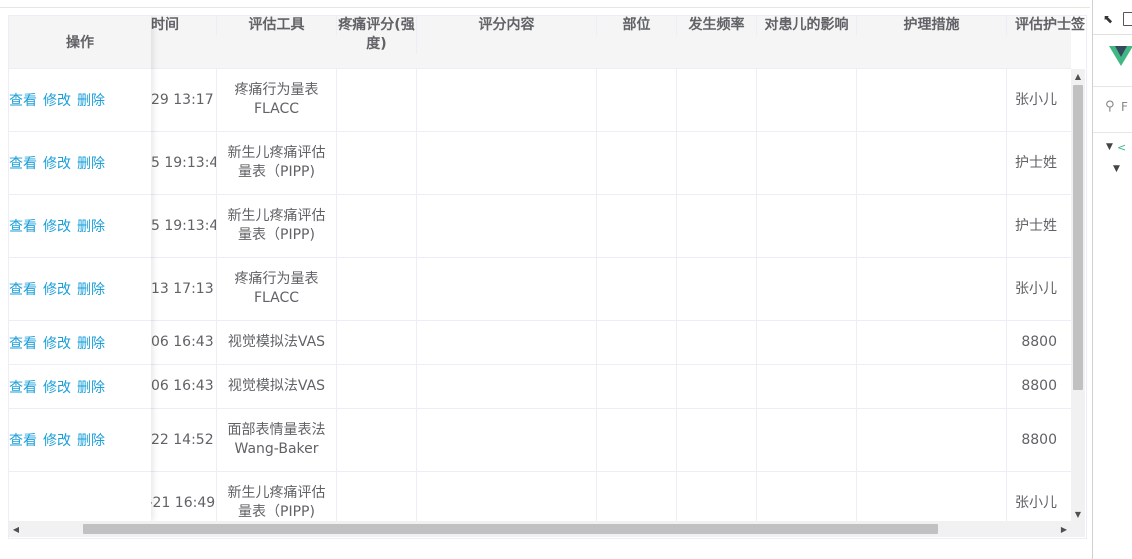  Describe the element at coordinates (540, 289) in the screenshot. I see `table-row: 13 17:13 疼痛行为量表FLACC 张小儿` at that location.